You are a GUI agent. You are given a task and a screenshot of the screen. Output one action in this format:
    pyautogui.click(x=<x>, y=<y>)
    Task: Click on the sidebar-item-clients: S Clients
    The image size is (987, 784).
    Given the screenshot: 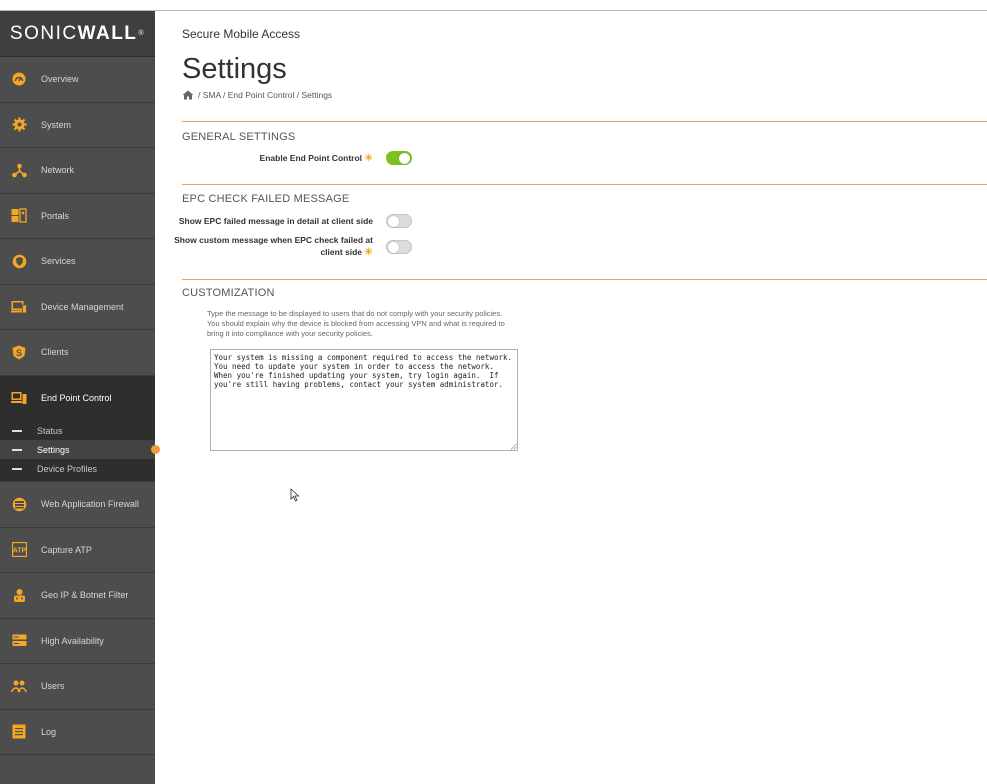 What is the action you would take?
    pyautogui.click(x=77, y=353)
    